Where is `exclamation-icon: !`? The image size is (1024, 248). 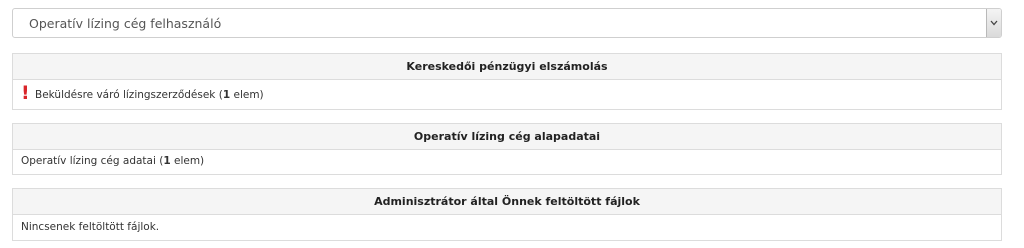
exclamation-icon: ! is located at coordinates (25, 93).